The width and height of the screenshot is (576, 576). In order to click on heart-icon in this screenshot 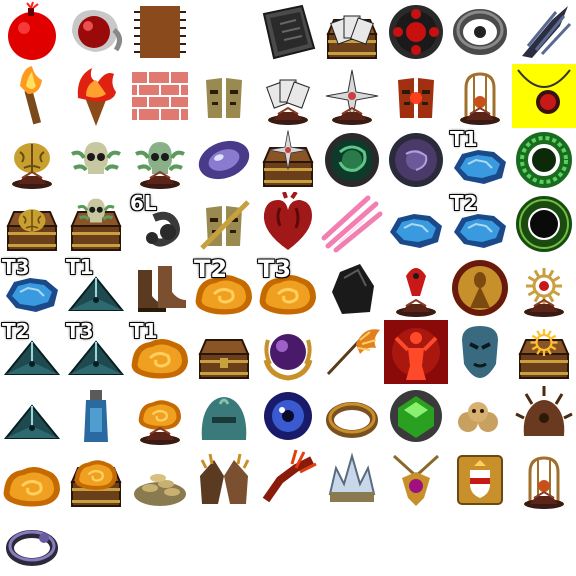, I will do `click(288, 224)`.